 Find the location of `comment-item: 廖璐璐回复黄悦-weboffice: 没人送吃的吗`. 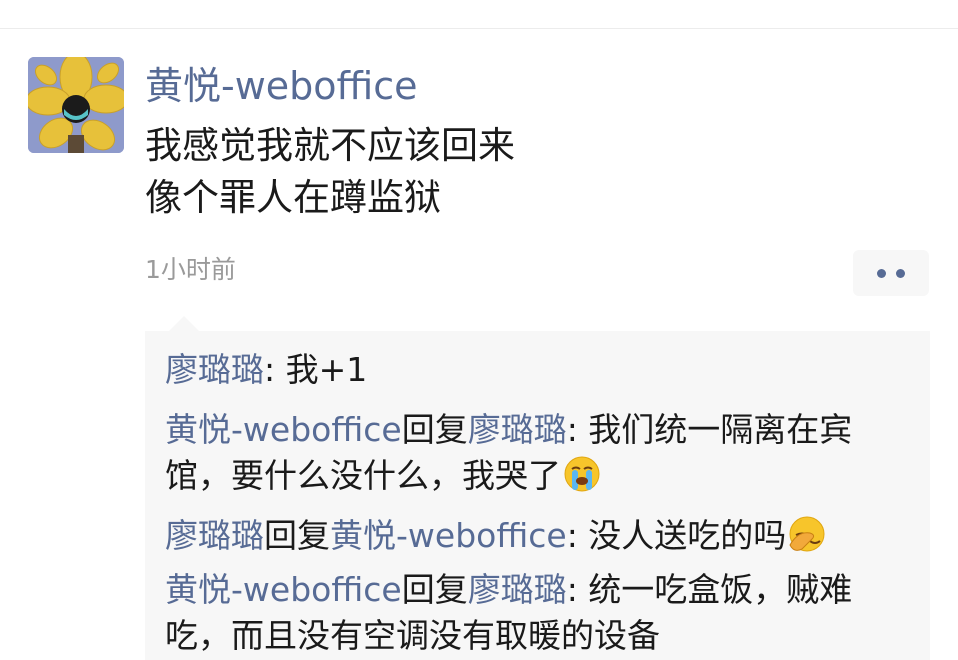

comment-item: 廖璐璐回复黄悦-weboffice: 没人送吃的吗 is located at coordinates (537, 536).